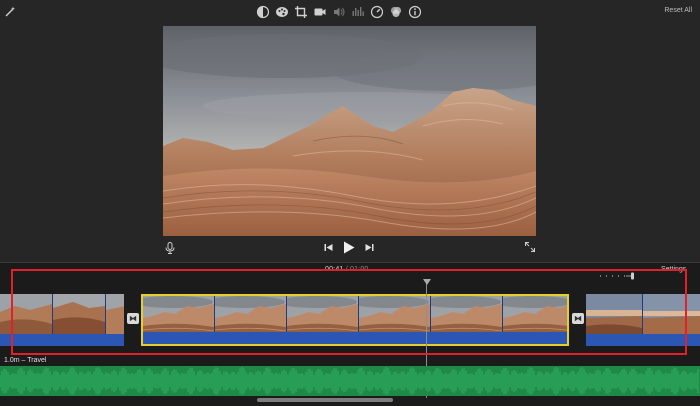  What do you see at coordinates (396, 12) in the screenshot?
I see `clip-filter-icon` at bounding box center [396, 12].